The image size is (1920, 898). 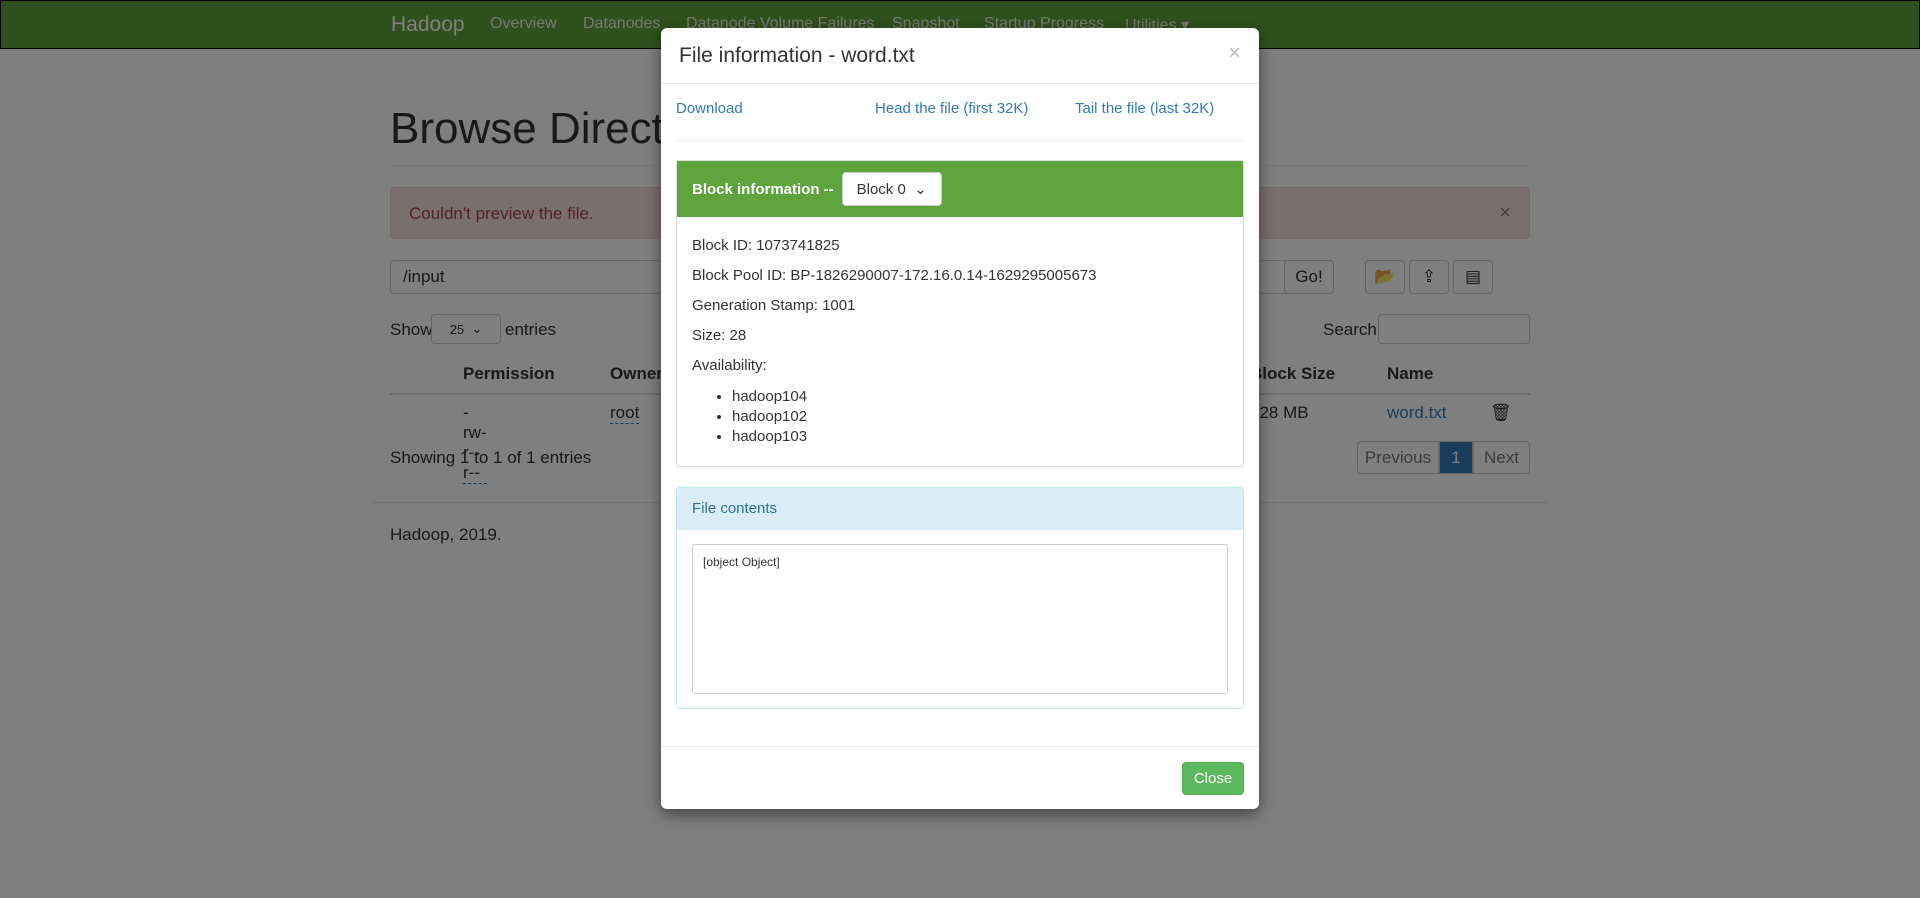 What do you see at coordinates (719, 335) in the screenshot?
I see `block-size-info: Size: 28` at bounding box center [719, 335].